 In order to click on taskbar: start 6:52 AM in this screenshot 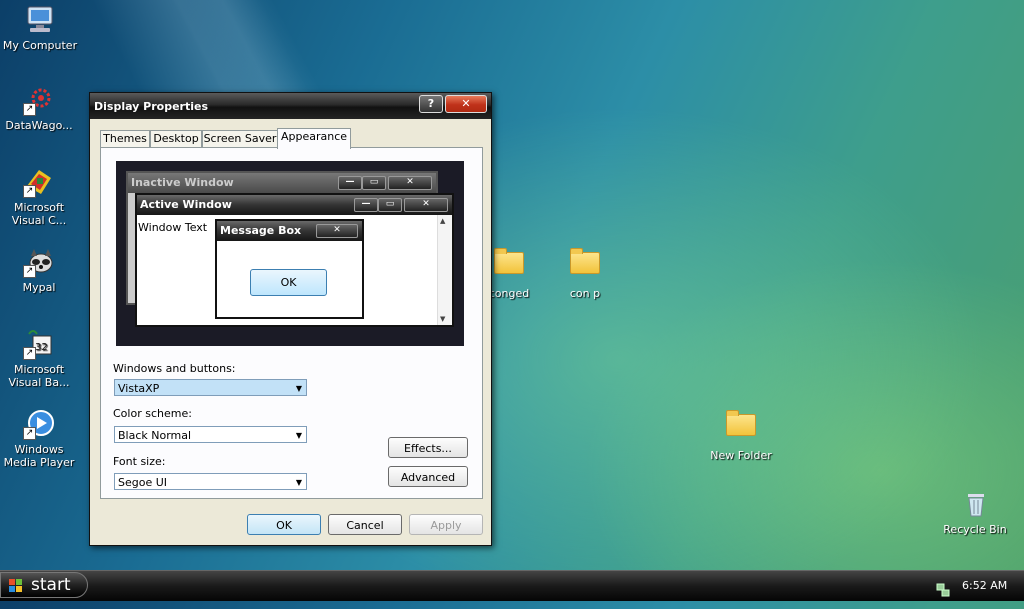, I will do `click(512, 585)`.